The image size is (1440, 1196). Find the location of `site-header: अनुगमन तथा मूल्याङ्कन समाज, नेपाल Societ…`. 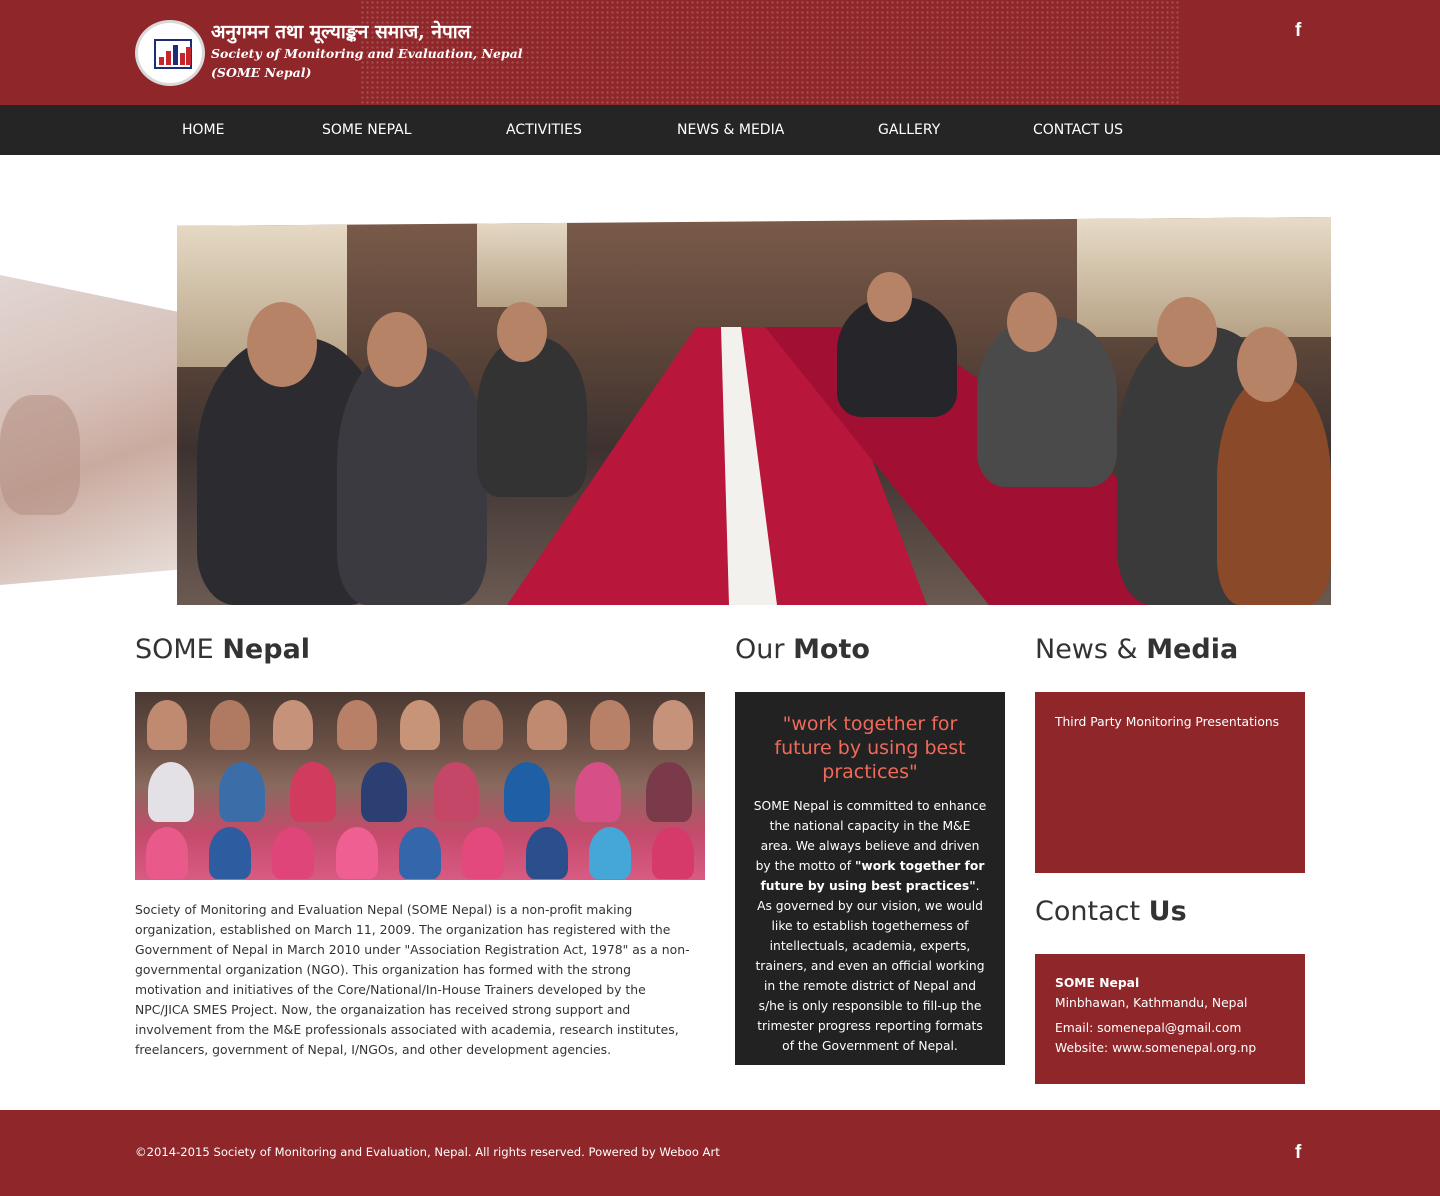

site-header: अनुगमन तथा मूल्याङ्कन समाज, नेपाल Societ… is located at coordinates (720, 52).